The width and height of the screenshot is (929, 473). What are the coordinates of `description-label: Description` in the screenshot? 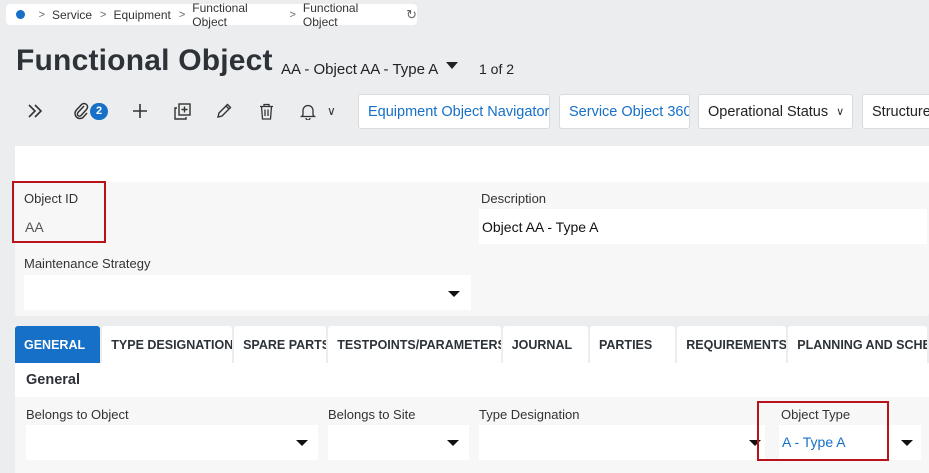 It's located at (514, 198).